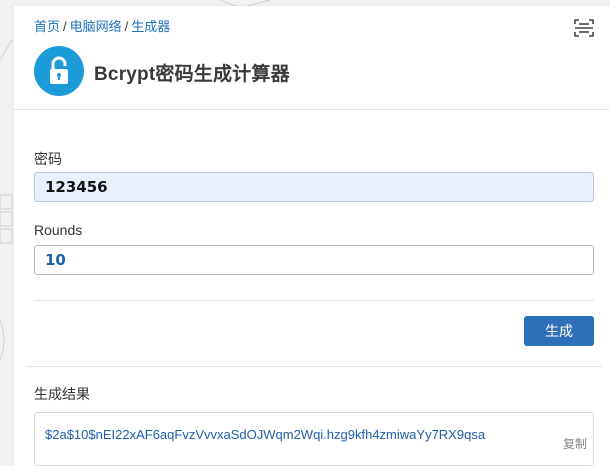 Image resolution: width=610 pixels, height=466 pixels. Describe the element at coordinates (314, 187) in the screenshot. I see `password-input: 123456` at that location.